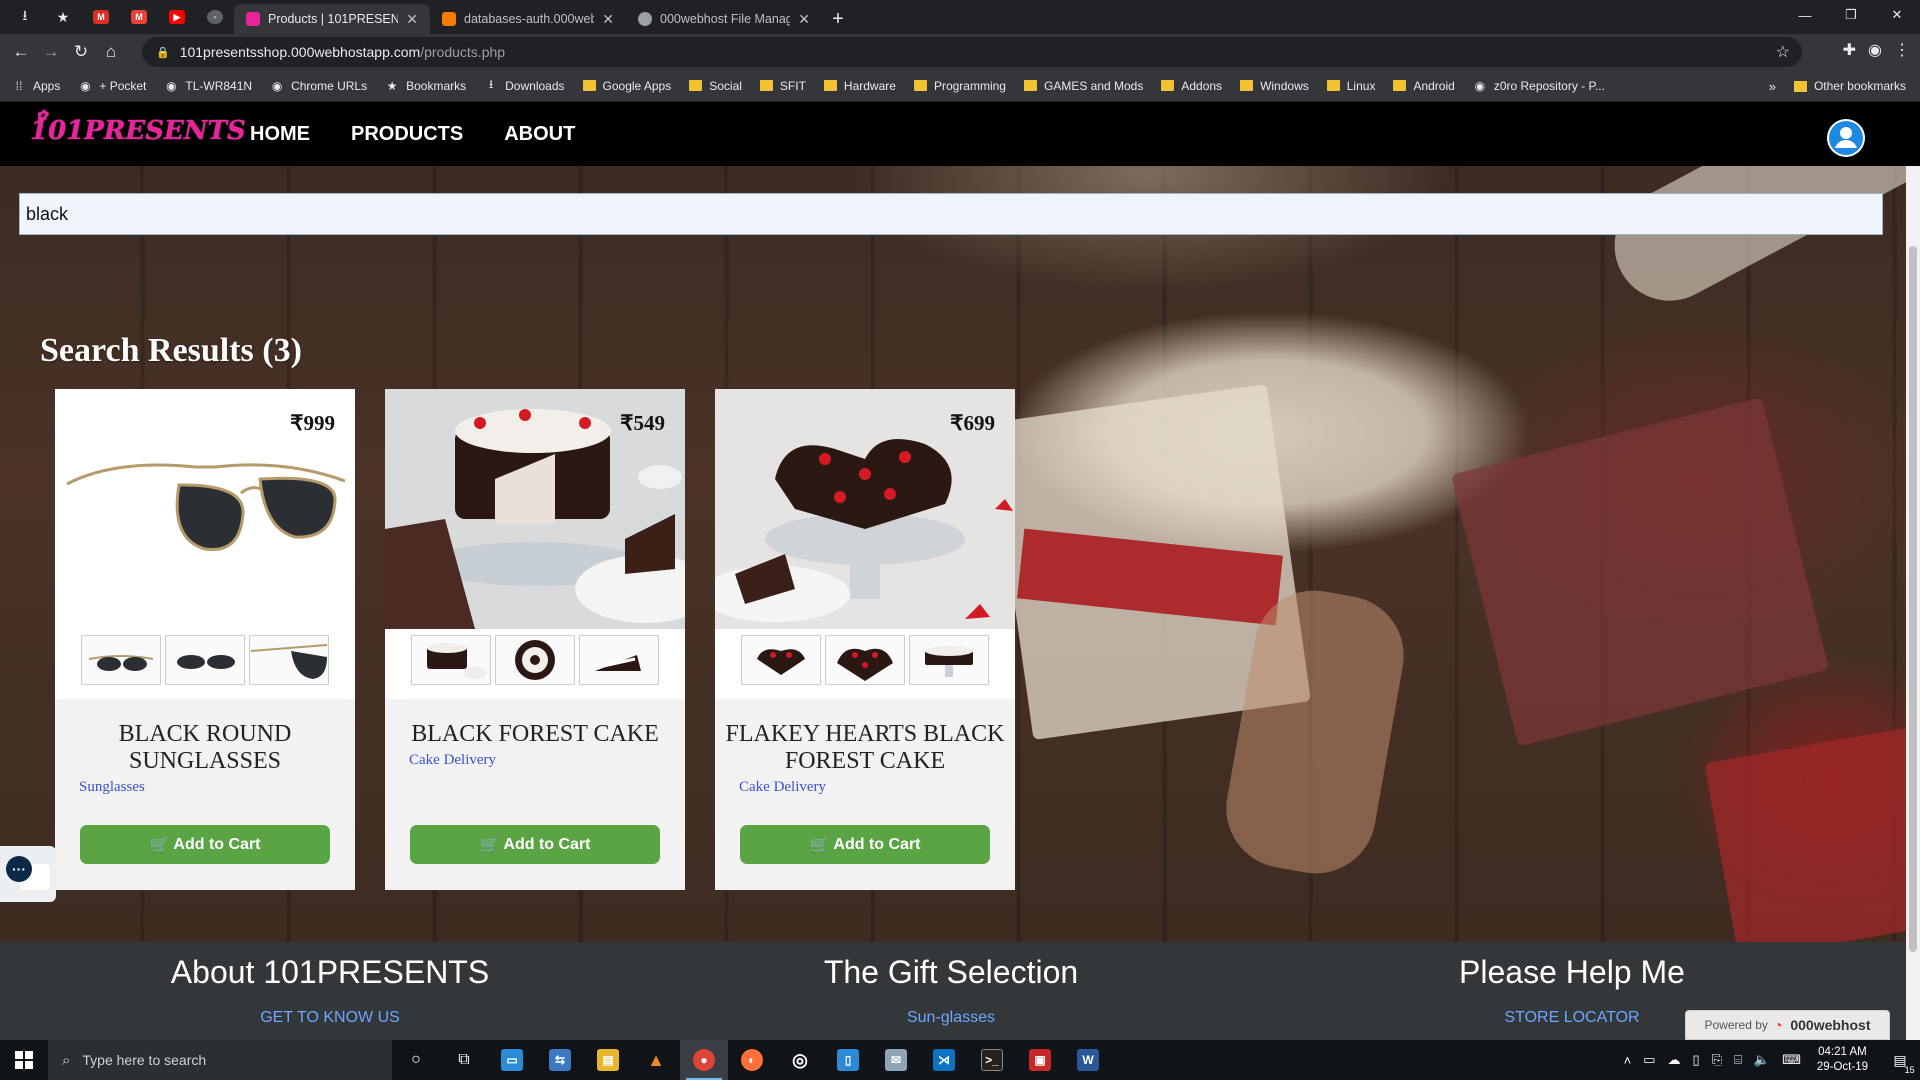 This screenshot has height=1080, width=1920. What do you see at coordinates (81, 52) in the screenshot?
I see `reload-icon: ↻` at bounding box center [81, 52].